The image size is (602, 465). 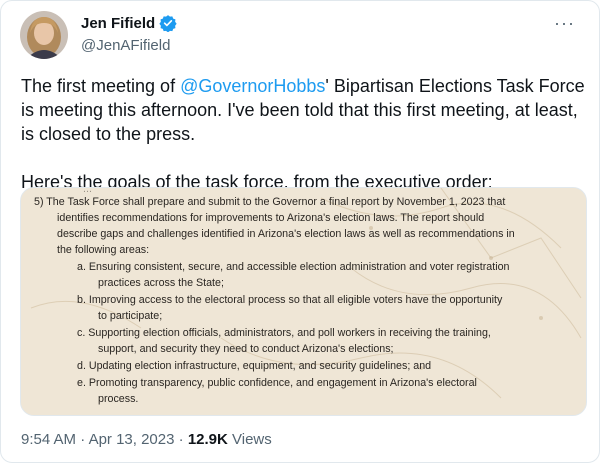 I want to click on tweet-meta: 9:54 AM · Apr 13, 2023 · 12.9K Views, so click(x=146, y=439).